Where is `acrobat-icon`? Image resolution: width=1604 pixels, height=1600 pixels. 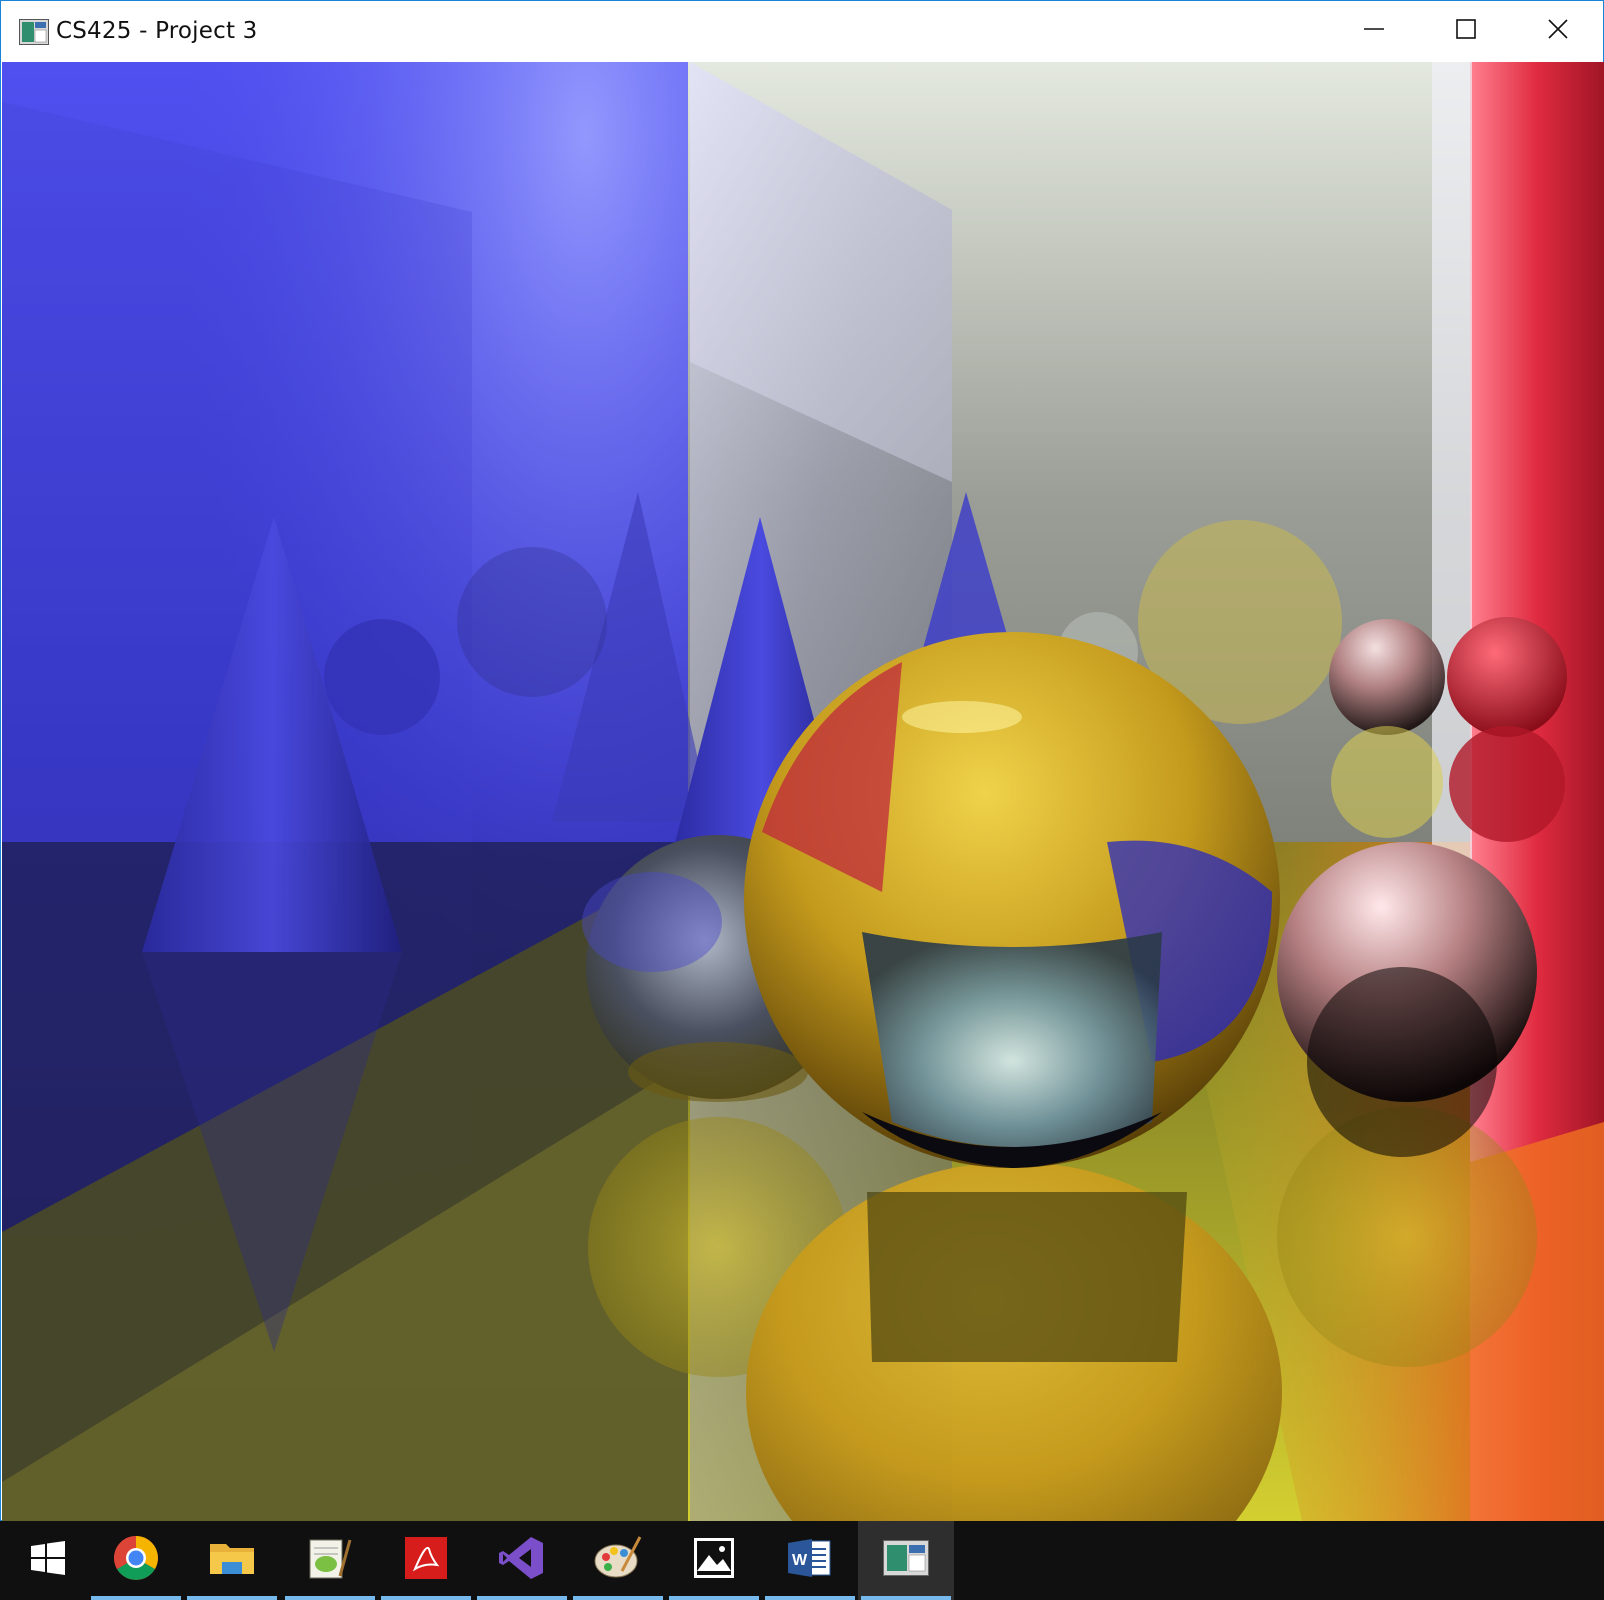 acrobat-icon is located at coordinates (426, 1560).